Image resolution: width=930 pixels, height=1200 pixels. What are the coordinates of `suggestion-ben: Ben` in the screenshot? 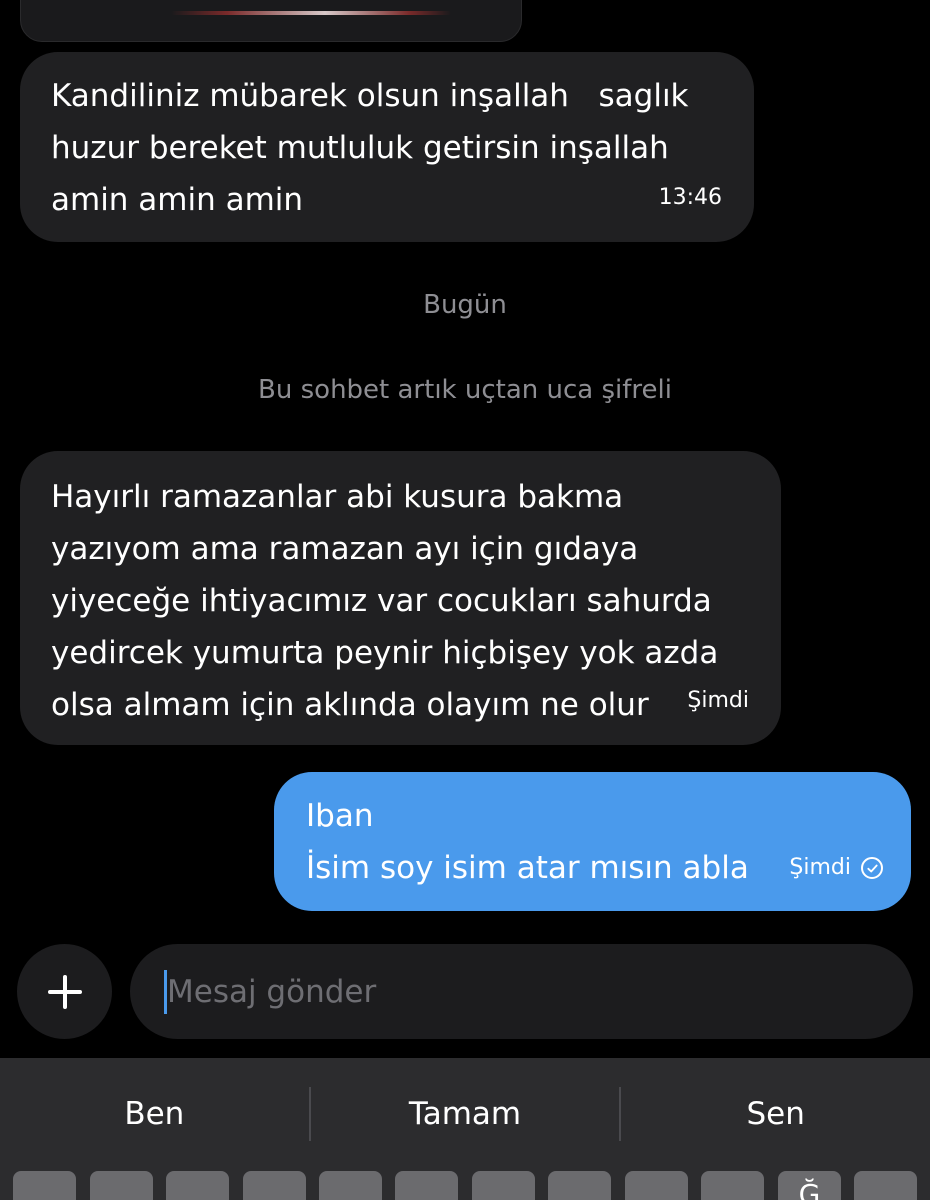 It's located at (154, 1114).